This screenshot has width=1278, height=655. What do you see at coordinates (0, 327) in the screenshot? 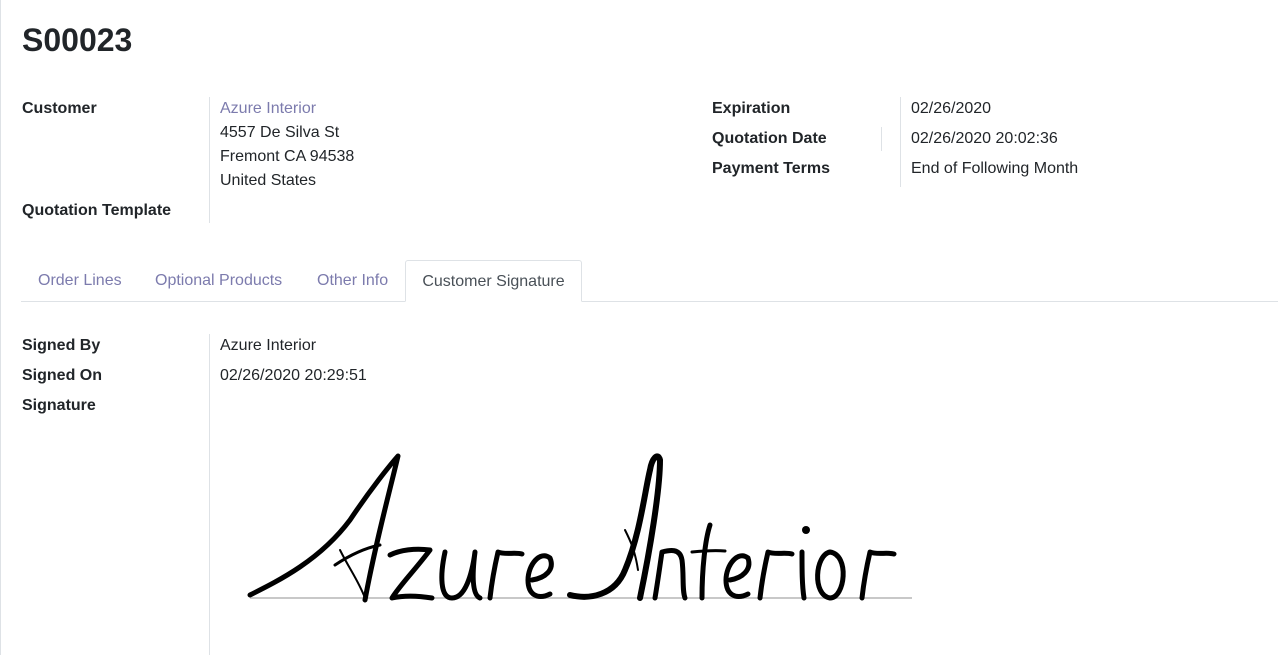
I see `left-border` at bounding box center [0, 327].